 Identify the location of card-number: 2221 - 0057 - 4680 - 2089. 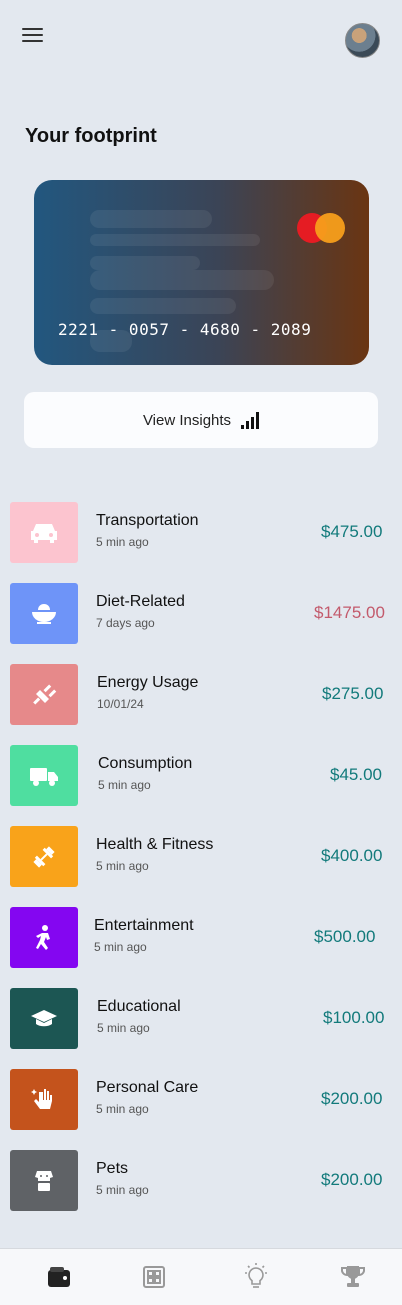
(185, 329).